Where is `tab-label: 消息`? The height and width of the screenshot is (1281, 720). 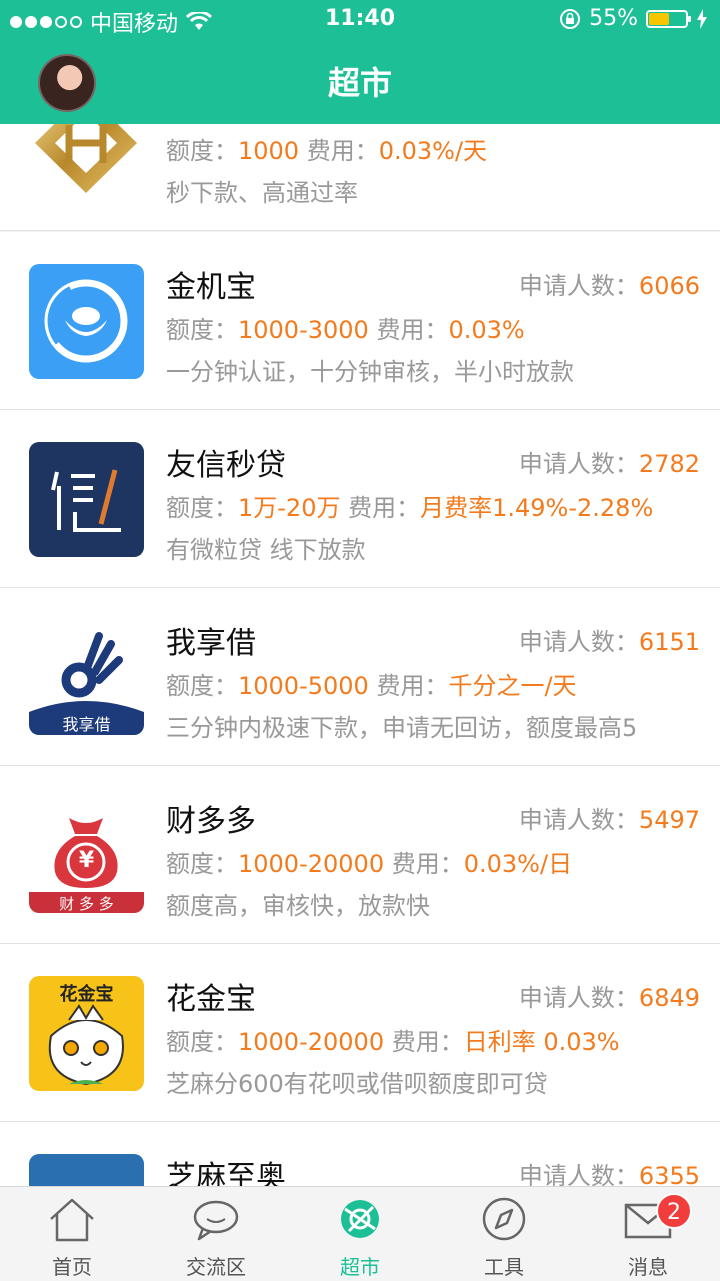
tab-label: 消息 is located at coordinates (648, 1267).